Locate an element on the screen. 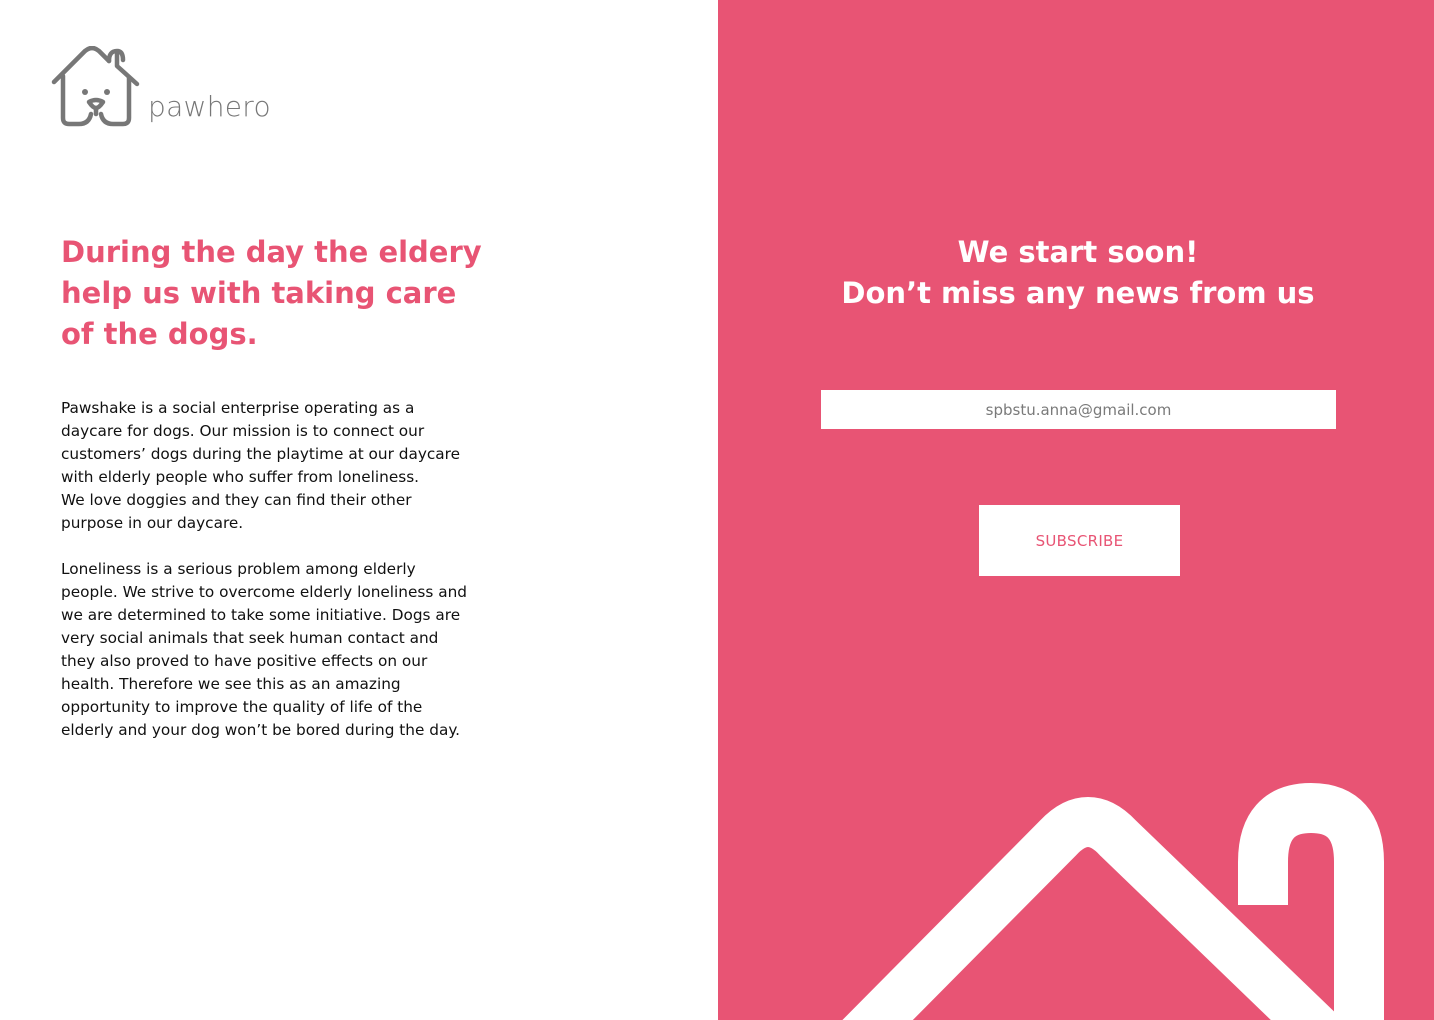  logo: pawhero is located at coordinates (166, 87).